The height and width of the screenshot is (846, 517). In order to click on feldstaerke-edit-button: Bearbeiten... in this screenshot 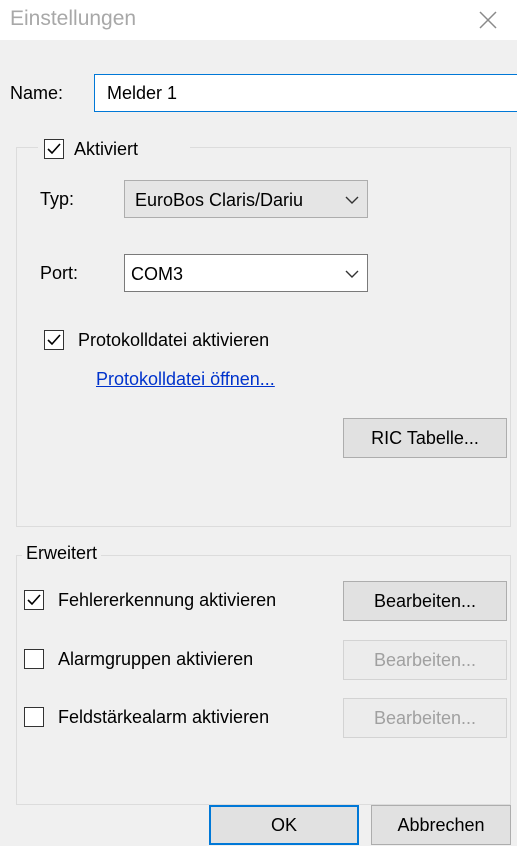, I will do `click(425, 718)`.